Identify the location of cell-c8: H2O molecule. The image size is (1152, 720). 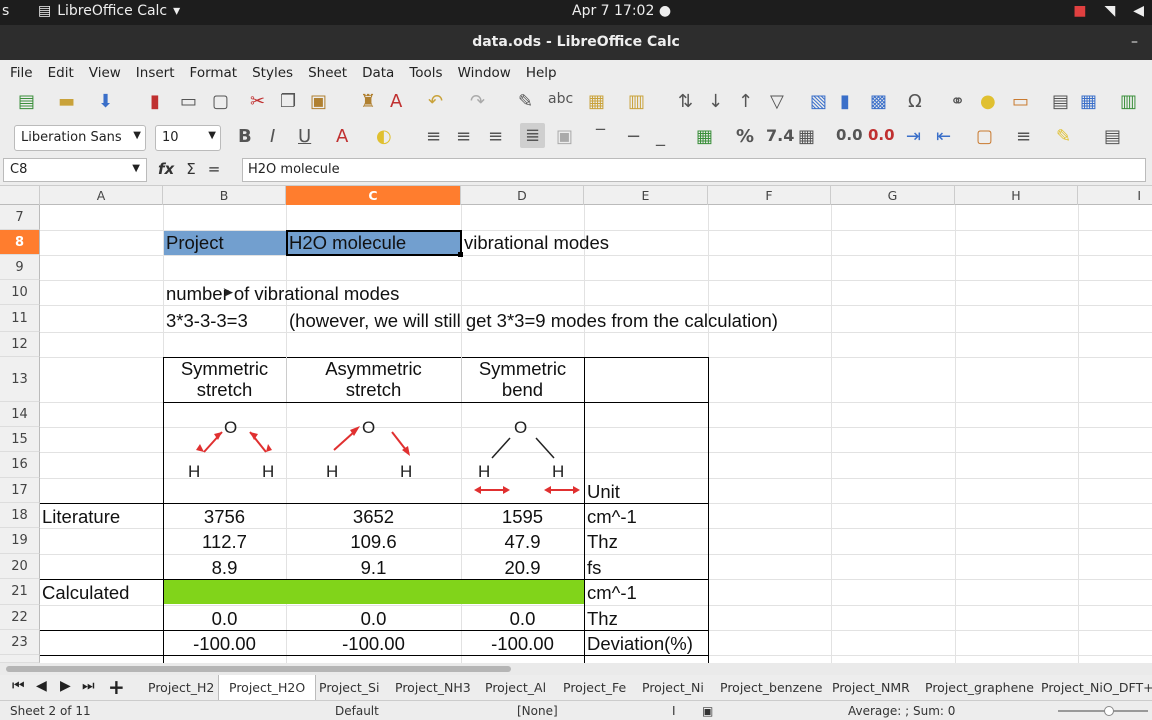
(347, 243).